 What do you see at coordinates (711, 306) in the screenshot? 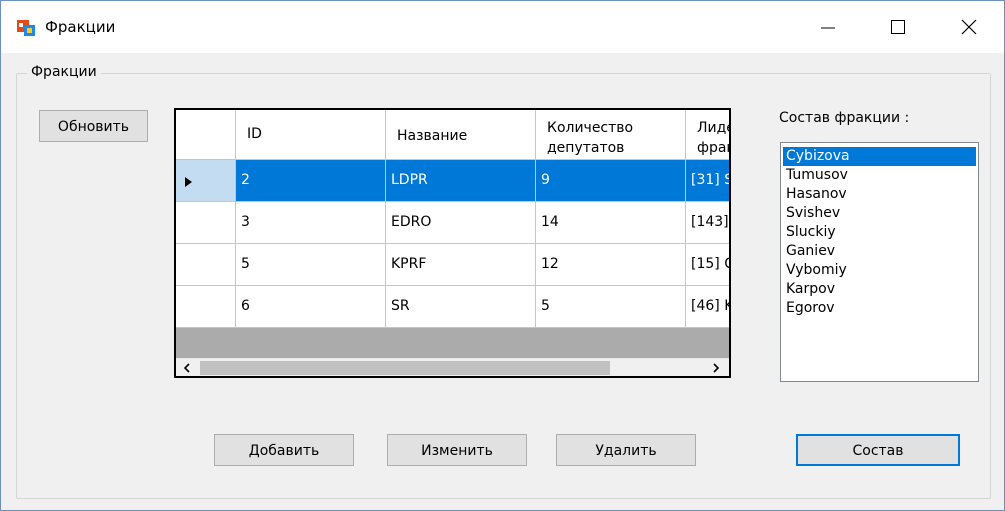
I see `cell-text: [46] K` at bounding box center [711, 306].